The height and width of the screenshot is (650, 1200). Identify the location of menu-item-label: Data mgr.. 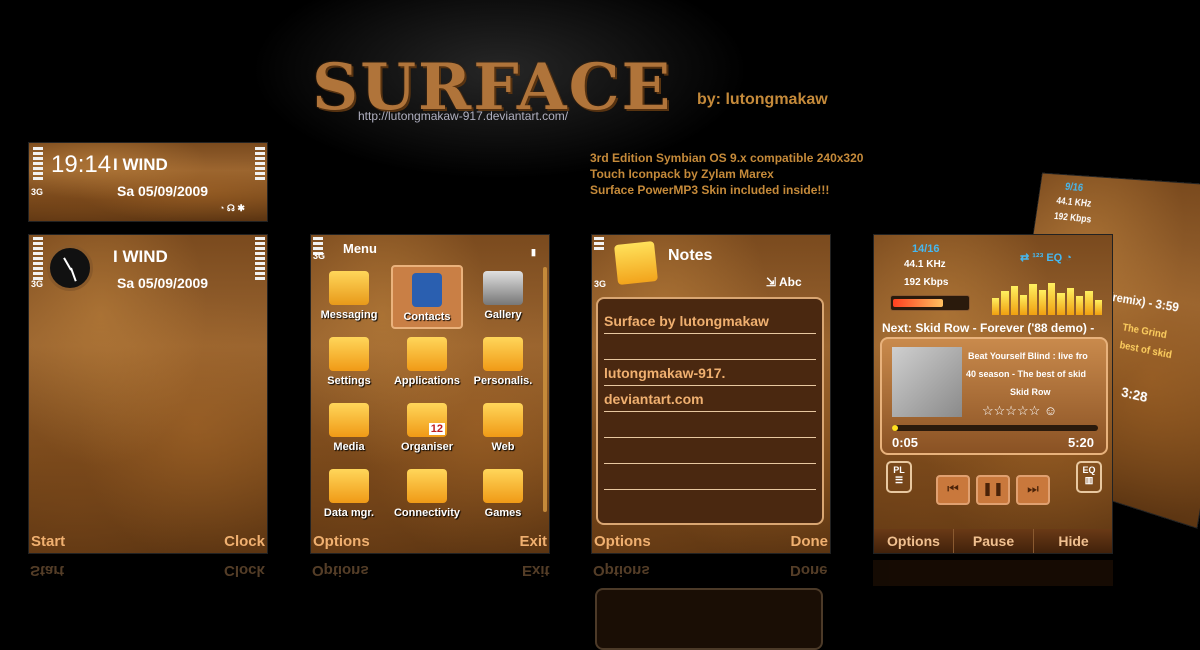
(349, 513).